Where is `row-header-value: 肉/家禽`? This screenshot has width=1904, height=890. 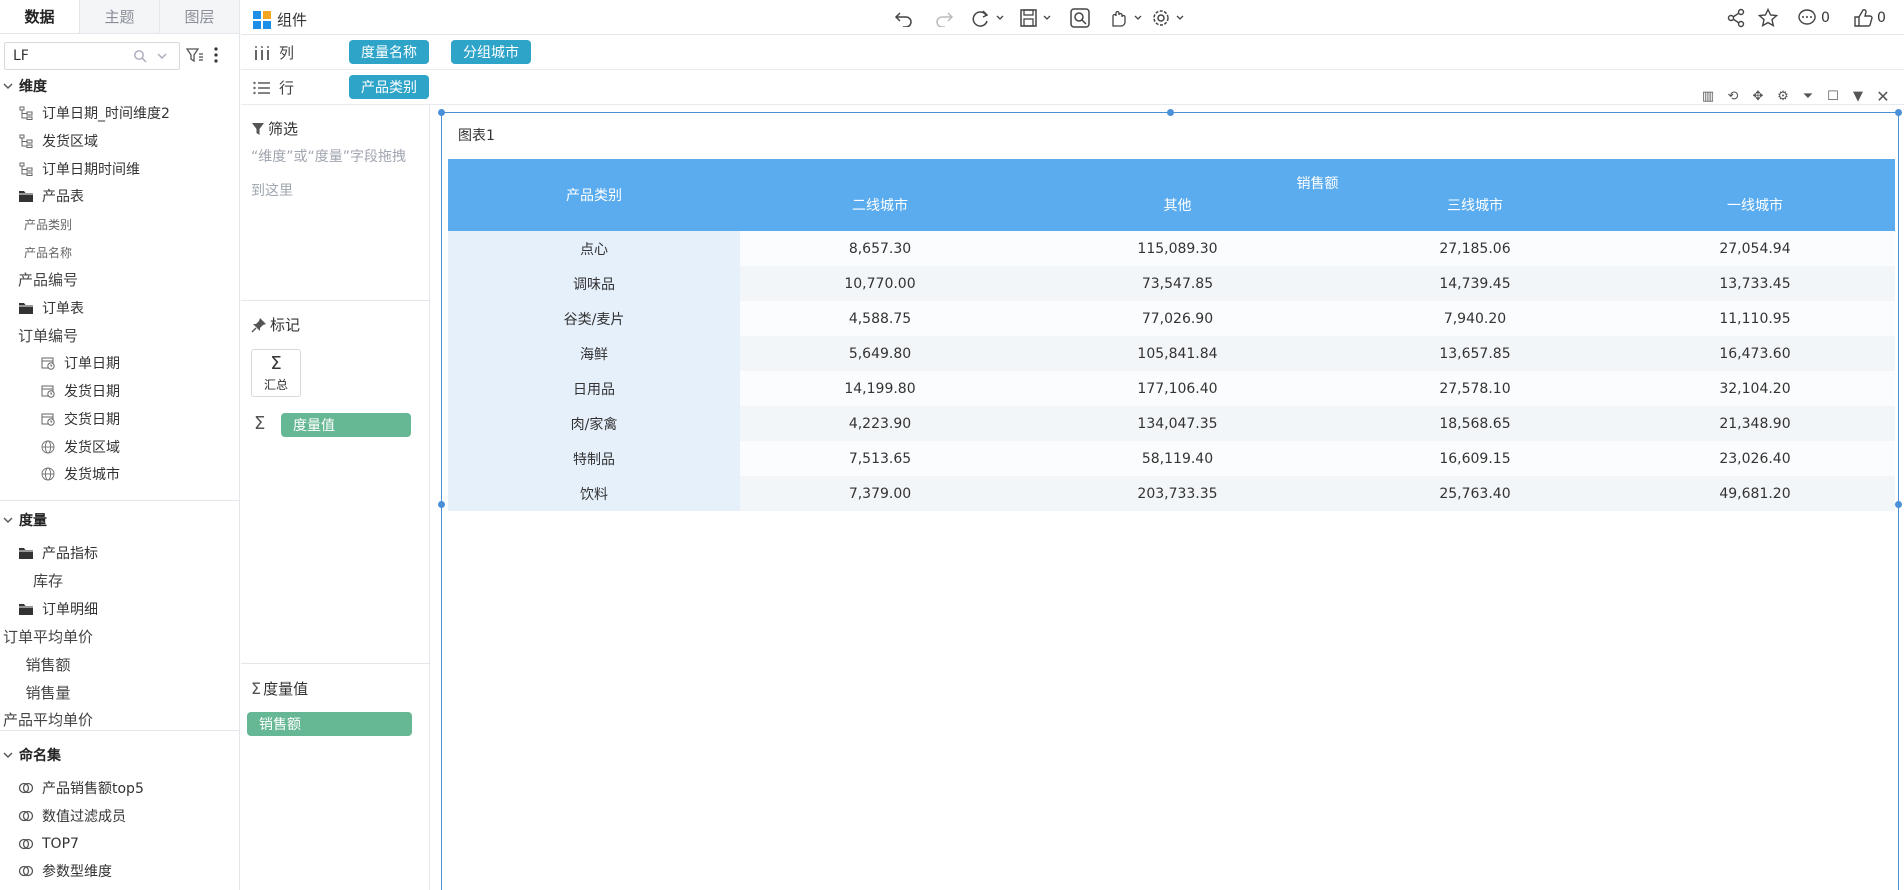
row-header-value: 肉/家禽 is located at coordinates (594, 423).